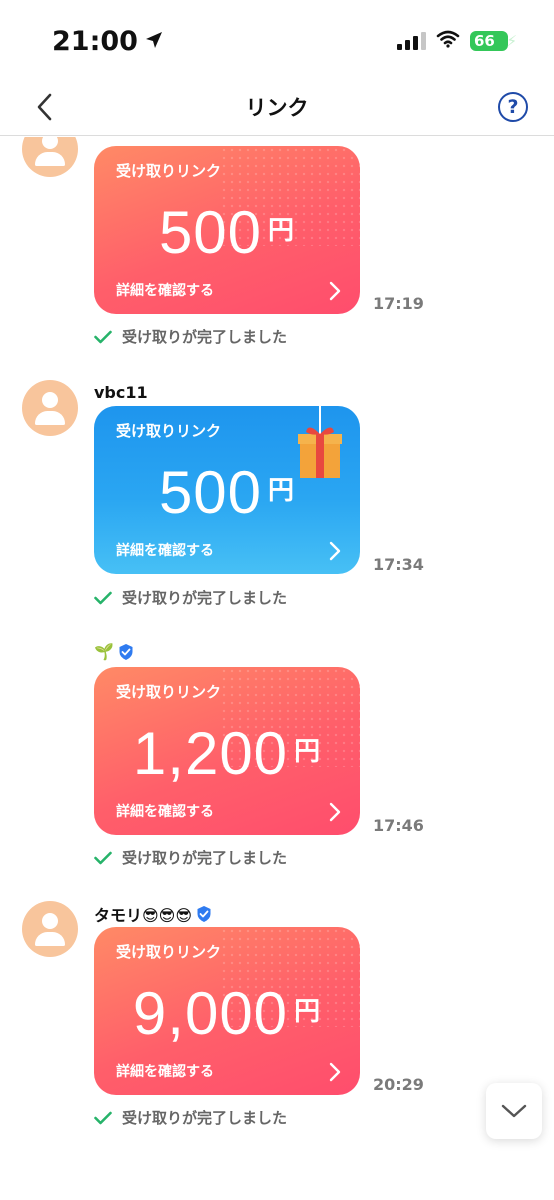 The width and height of the screenshot is (554, 1200). What do you see at coordinates (511, 41) in the screenshot?
I see `charging-bolt-icon: ⚡` at bounding box center [511, 41].